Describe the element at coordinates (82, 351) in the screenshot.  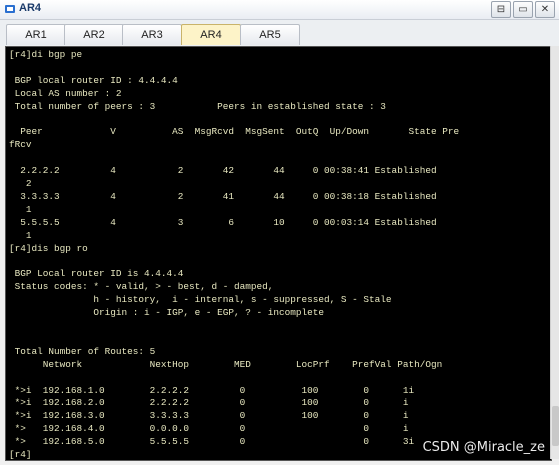
I see `terminal-line: Total Number of Routes: 5` at that location.